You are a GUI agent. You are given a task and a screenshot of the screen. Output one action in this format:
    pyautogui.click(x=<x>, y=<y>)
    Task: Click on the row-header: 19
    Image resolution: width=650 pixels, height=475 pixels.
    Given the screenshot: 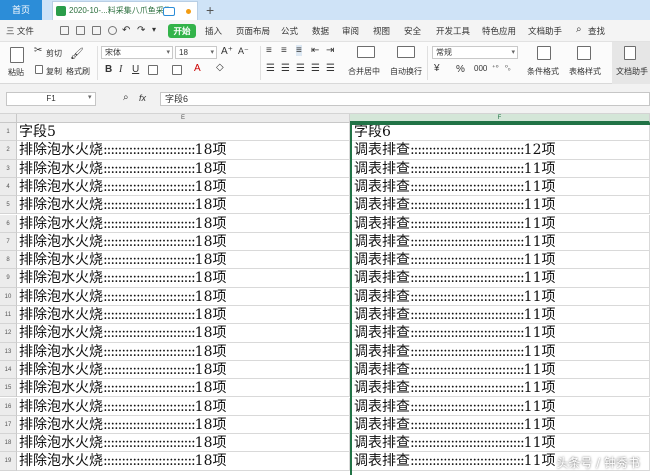 What is the action you would take?
    pyautogui.click(x=8, y=461)
    